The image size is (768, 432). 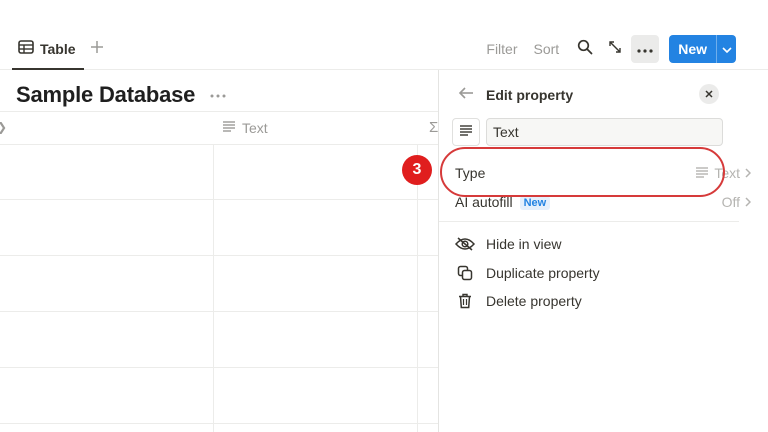 I want to click on filter-button: Filter, so click(x=501, y=49).